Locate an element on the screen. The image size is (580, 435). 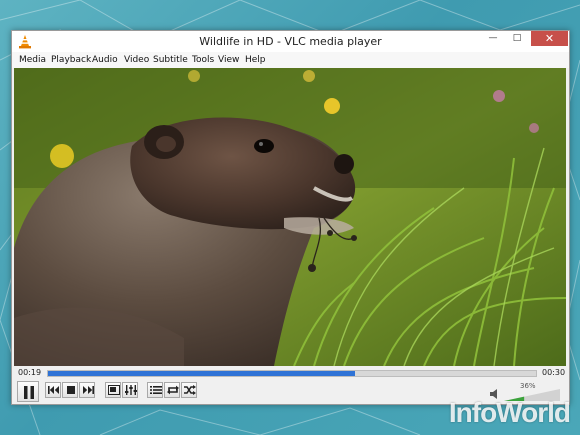
shuffle-icon is located at coordinates (190, 390).